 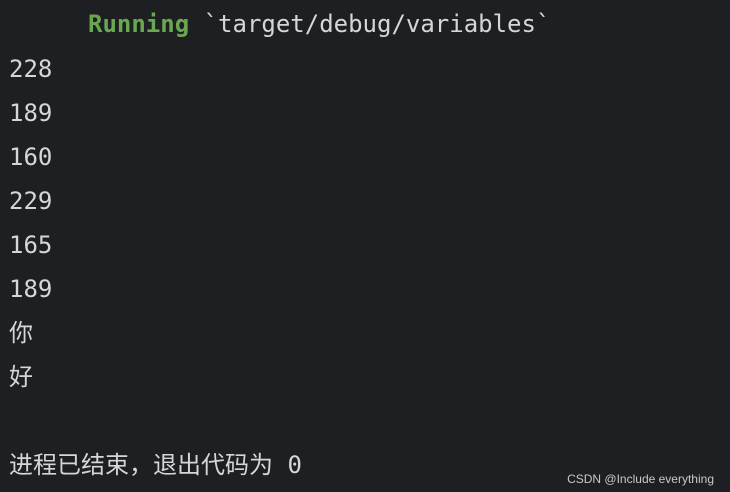 I want to click on output-line: 165, so click(x=31, y=245).